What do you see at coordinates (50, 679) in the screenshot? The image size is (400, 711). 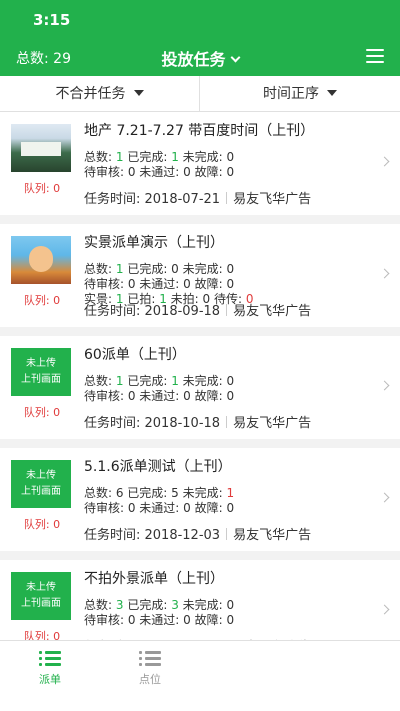 I see `tab-dispatch-label: 派单` at bounding box center [50, 679].